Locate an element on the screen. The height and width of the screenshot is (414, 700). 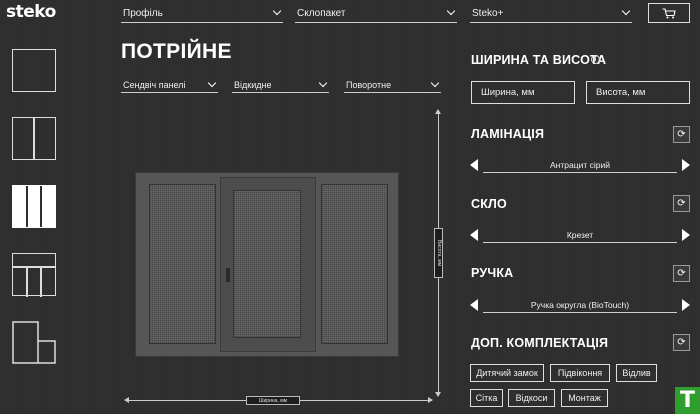
lamination-selector: Антрацит сірий is located at coordinates (580, 165).